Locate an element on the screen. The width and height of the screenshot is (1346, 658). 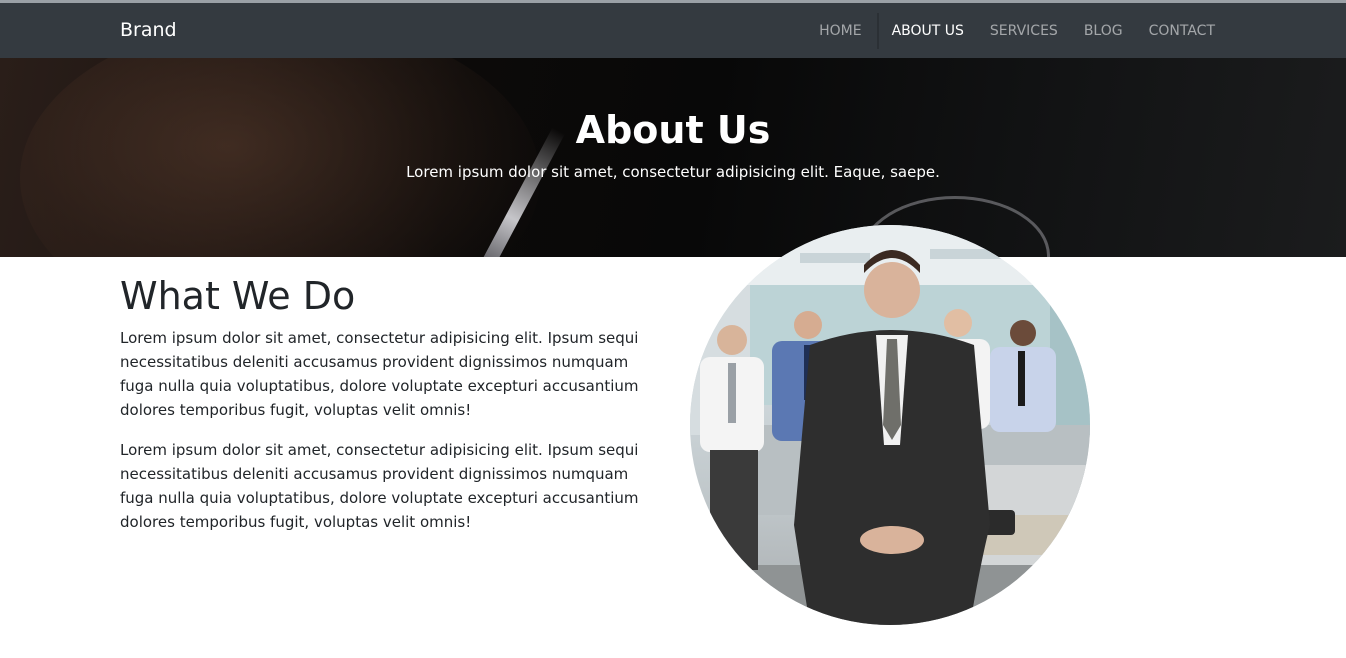
brand-link: Brand is located at coordinates (148, 30).